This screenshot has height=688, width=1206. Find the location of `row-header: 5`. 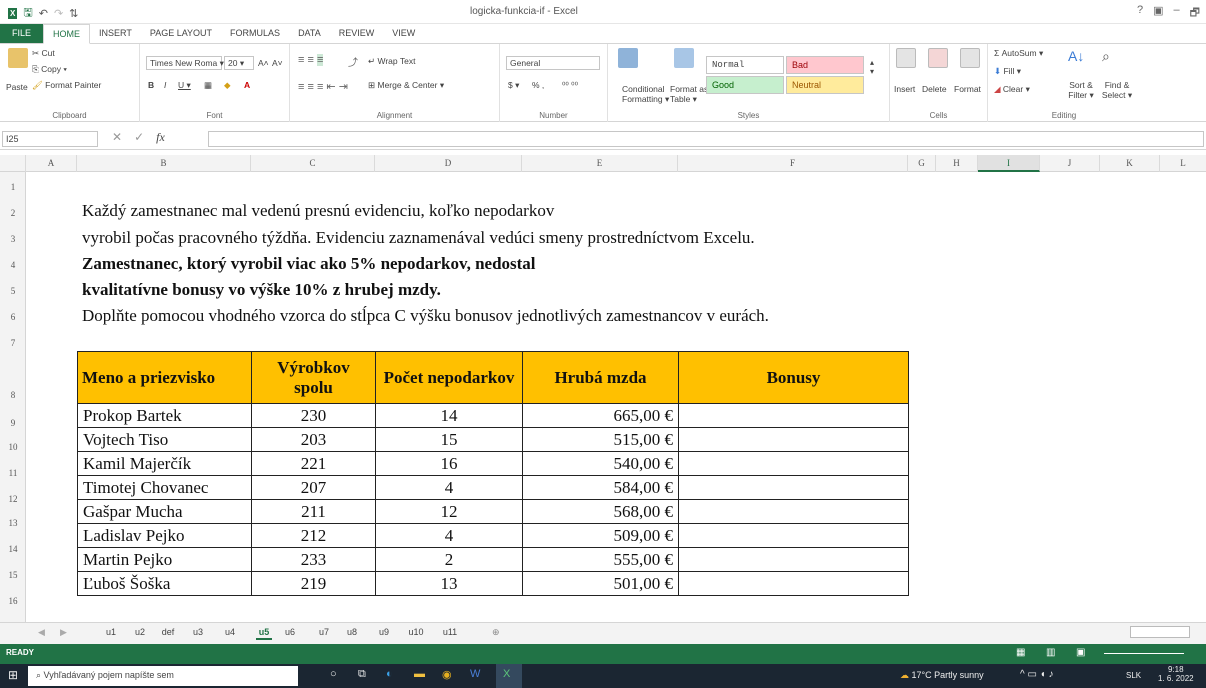

row-header: 5 is located at coordinates (13, 291).